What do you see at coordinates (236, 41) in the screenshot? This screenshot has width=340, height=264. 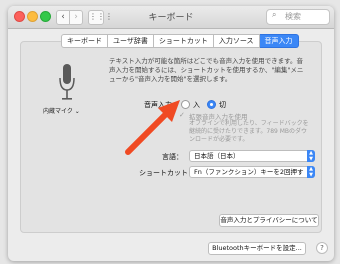 I see `tab-input-sources: 入力ソース` at bounding box center [236, 41].